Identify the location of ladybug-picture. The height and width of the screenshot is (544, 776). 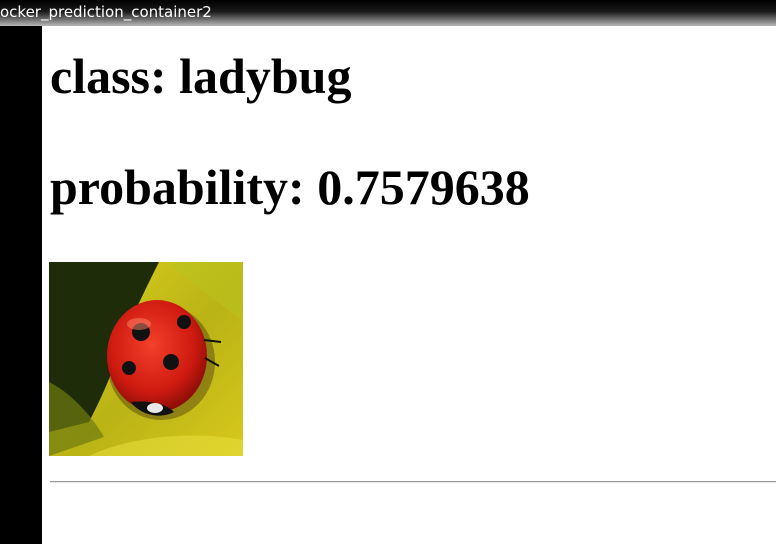
(146, 359).